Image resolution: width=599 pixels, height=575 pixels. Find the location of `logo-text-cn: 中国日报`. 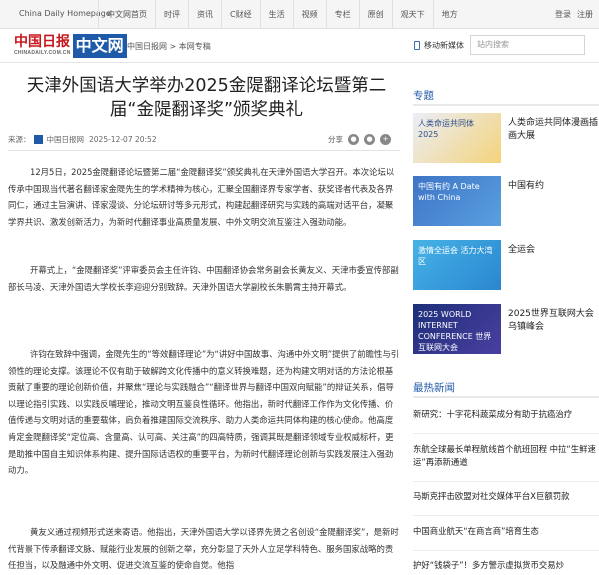

logo-text-cn: 中国日报 is located at coordinates (42, 42).